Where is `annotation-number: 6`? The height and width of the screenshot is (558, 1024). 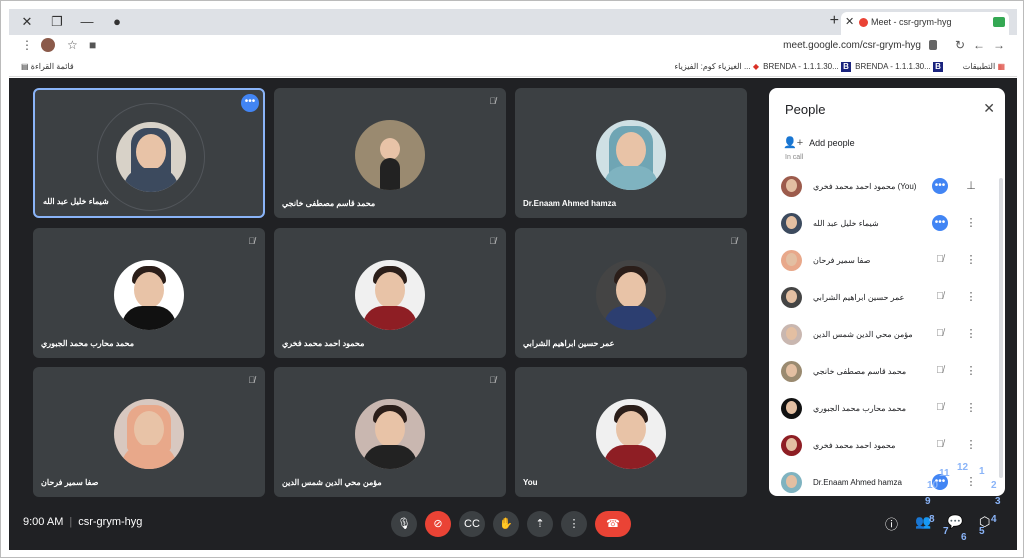 annotation-number: 6 is located at coordinates (964, 537).